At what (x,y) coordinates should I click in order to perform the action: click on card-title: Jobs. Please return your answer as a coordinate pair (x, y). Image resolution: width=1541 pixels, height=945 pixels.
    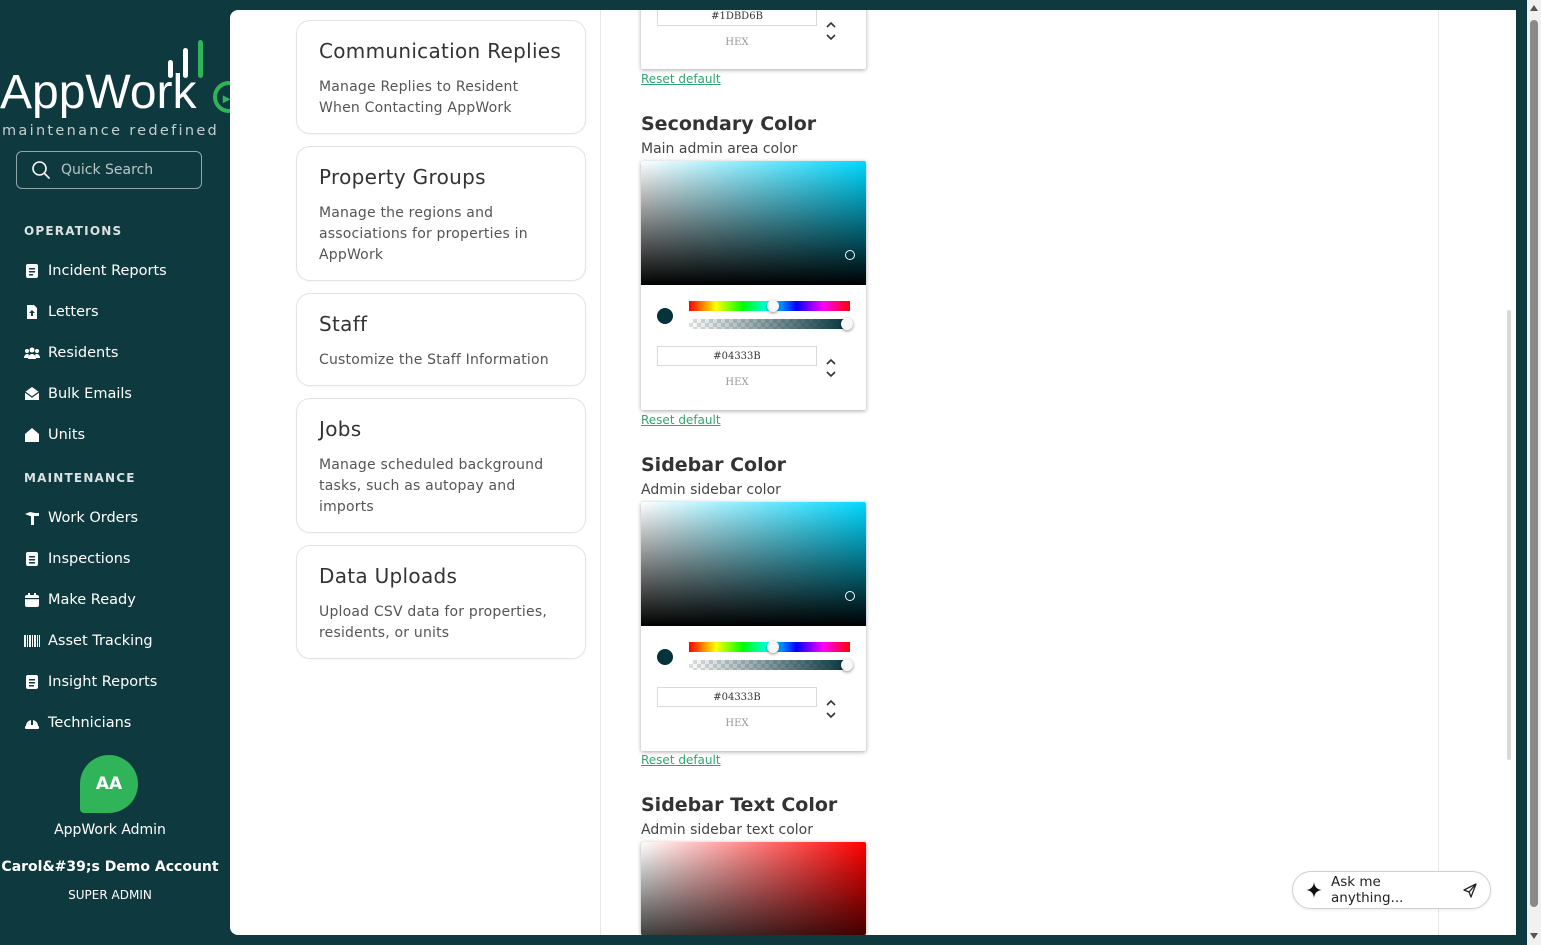
    Looking at the image, I should click on (340, 429).